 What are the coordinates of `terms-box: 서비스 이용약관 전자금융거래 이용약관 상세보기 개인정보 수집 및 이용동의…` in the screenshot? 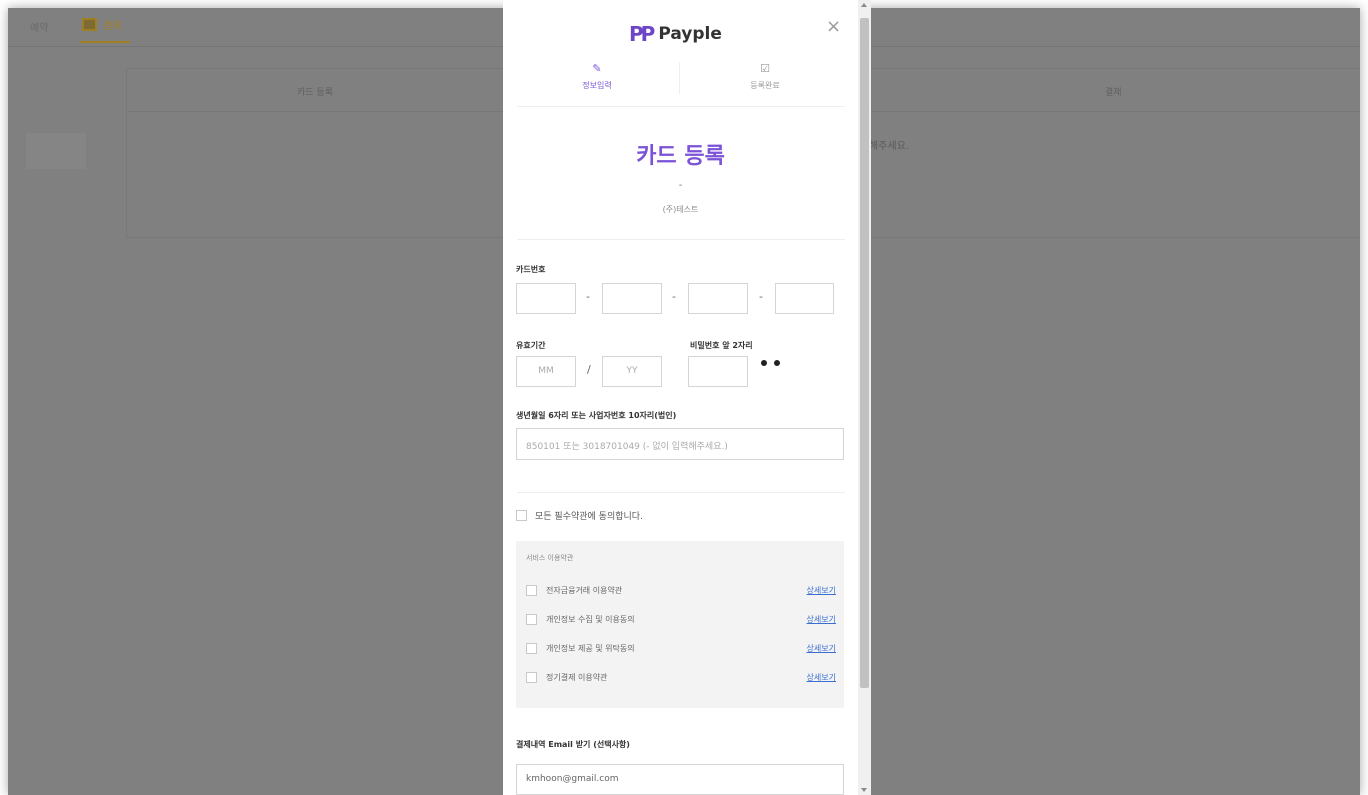 It's located at (680, 624).